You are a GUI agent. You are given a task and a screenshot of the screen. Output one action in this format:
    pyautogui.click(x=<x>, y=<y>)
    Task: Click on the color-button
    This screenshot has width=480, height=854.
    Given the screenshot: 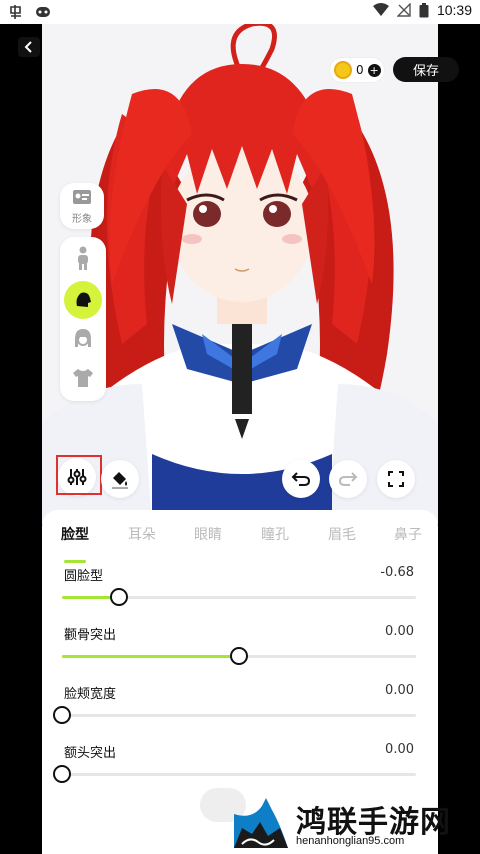 What is the action you would take?
    pyautogui.click(x=120, y=479)
    